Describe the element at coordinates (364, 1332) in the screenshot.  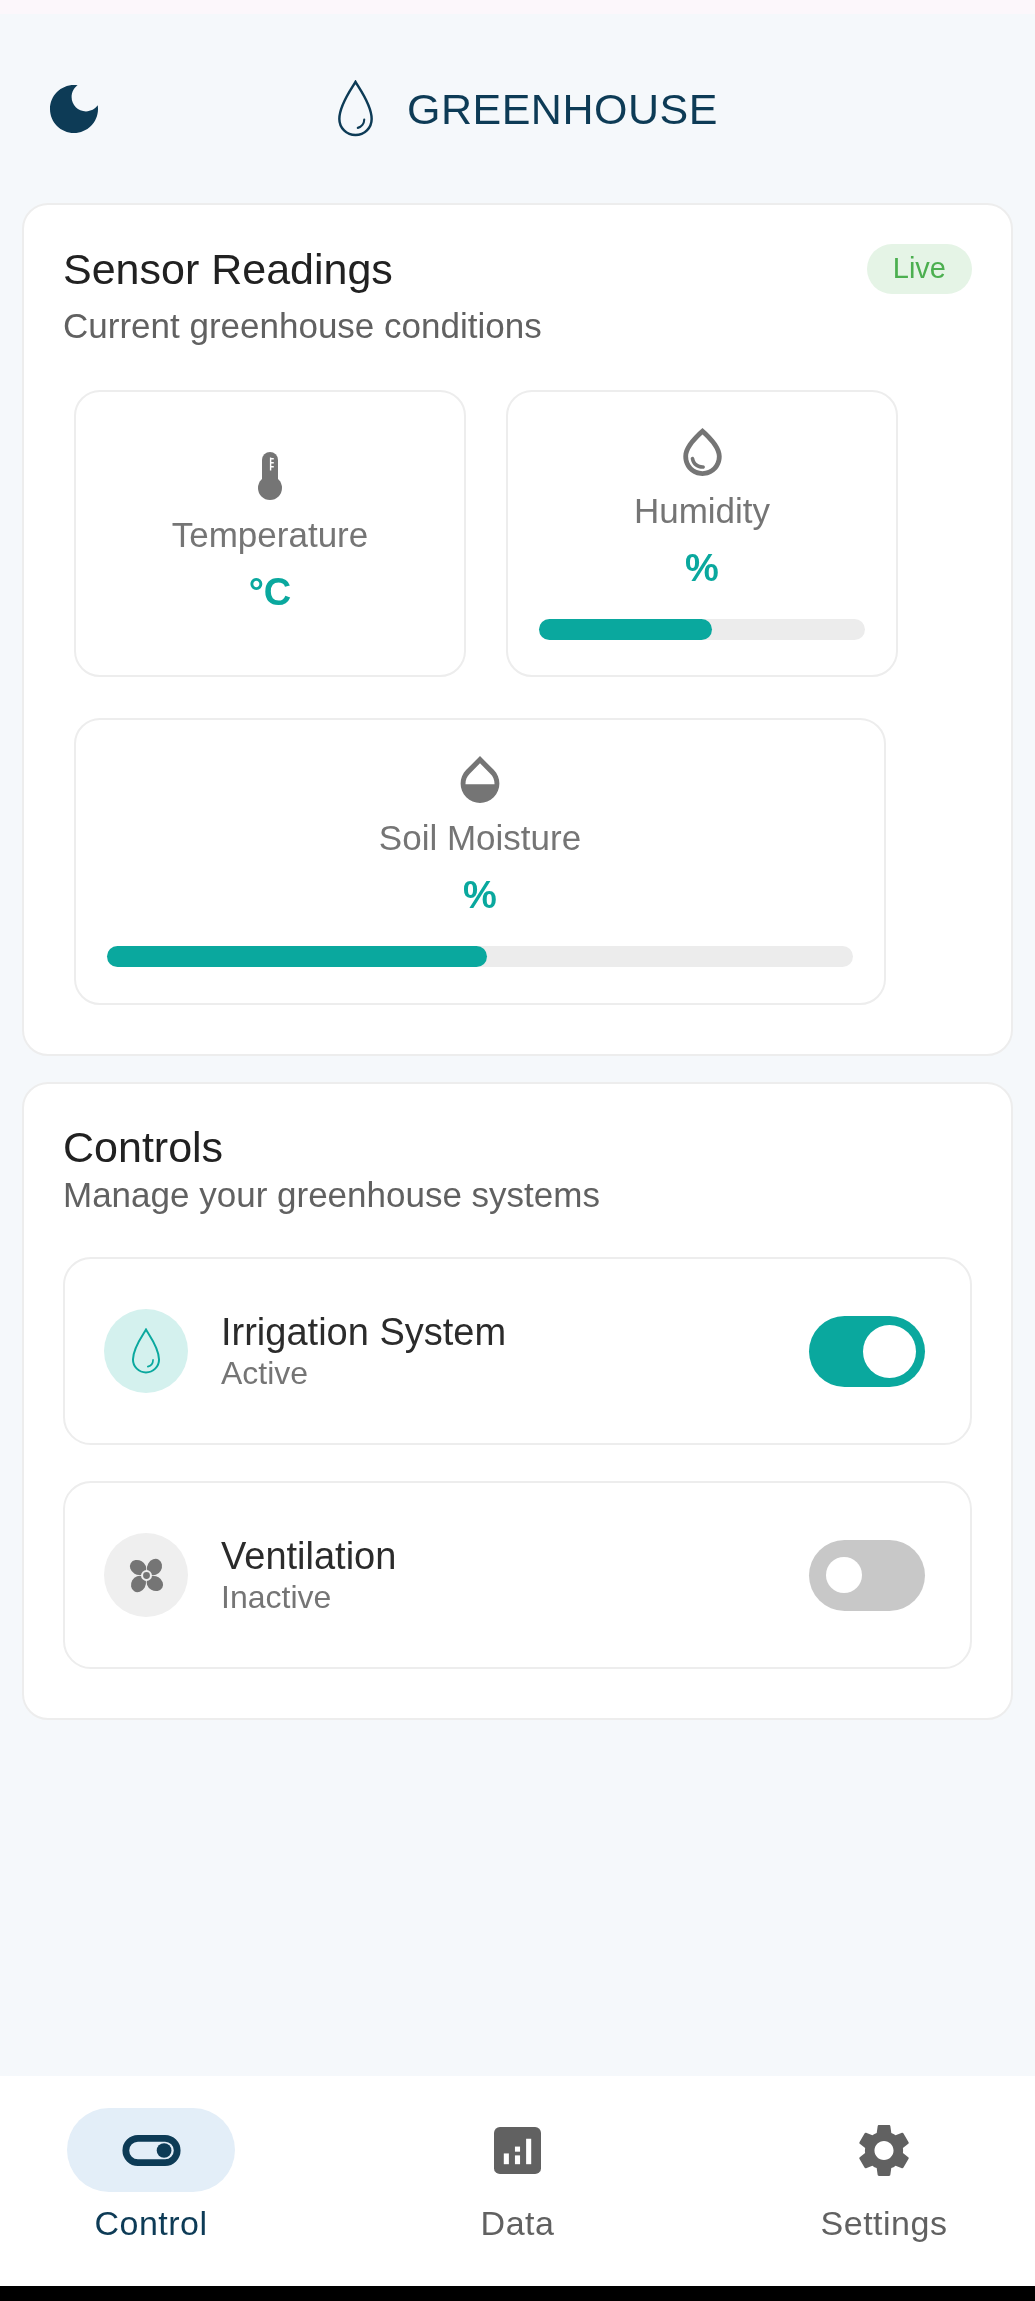
I see `control-name: Irrigation System` at that location.